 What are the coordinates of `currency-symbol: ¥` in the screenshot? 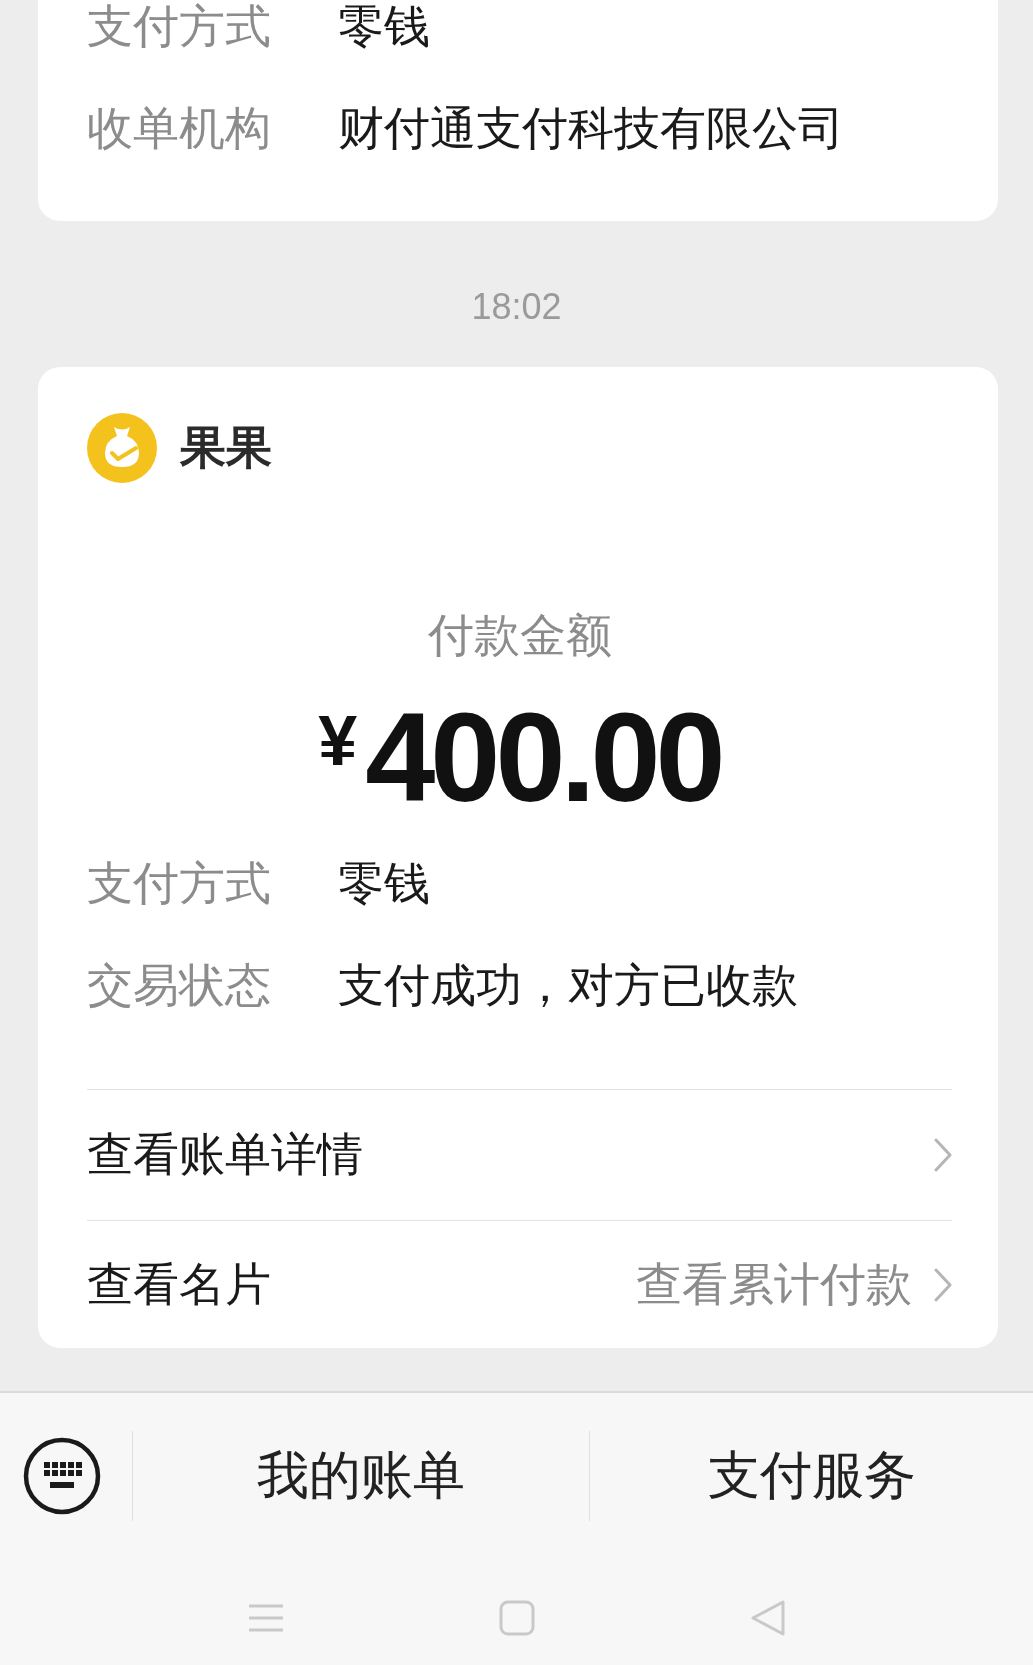 It's located at (338, 741).